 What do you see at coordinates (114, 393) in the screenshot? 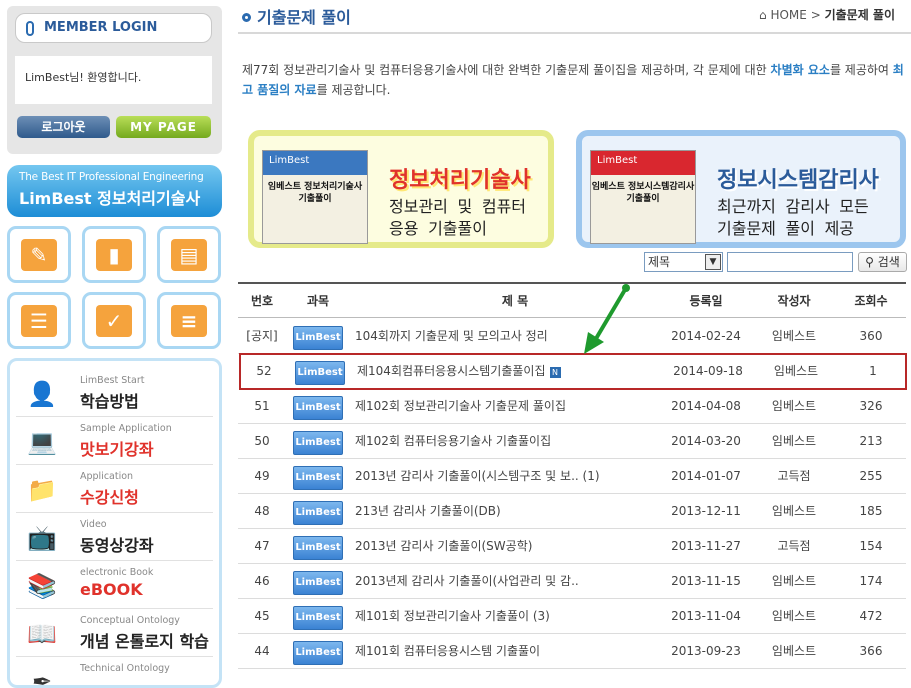
I see `menu-item-study: 👤 LimBest Start 학습방법` at bounding box center [114, 393].